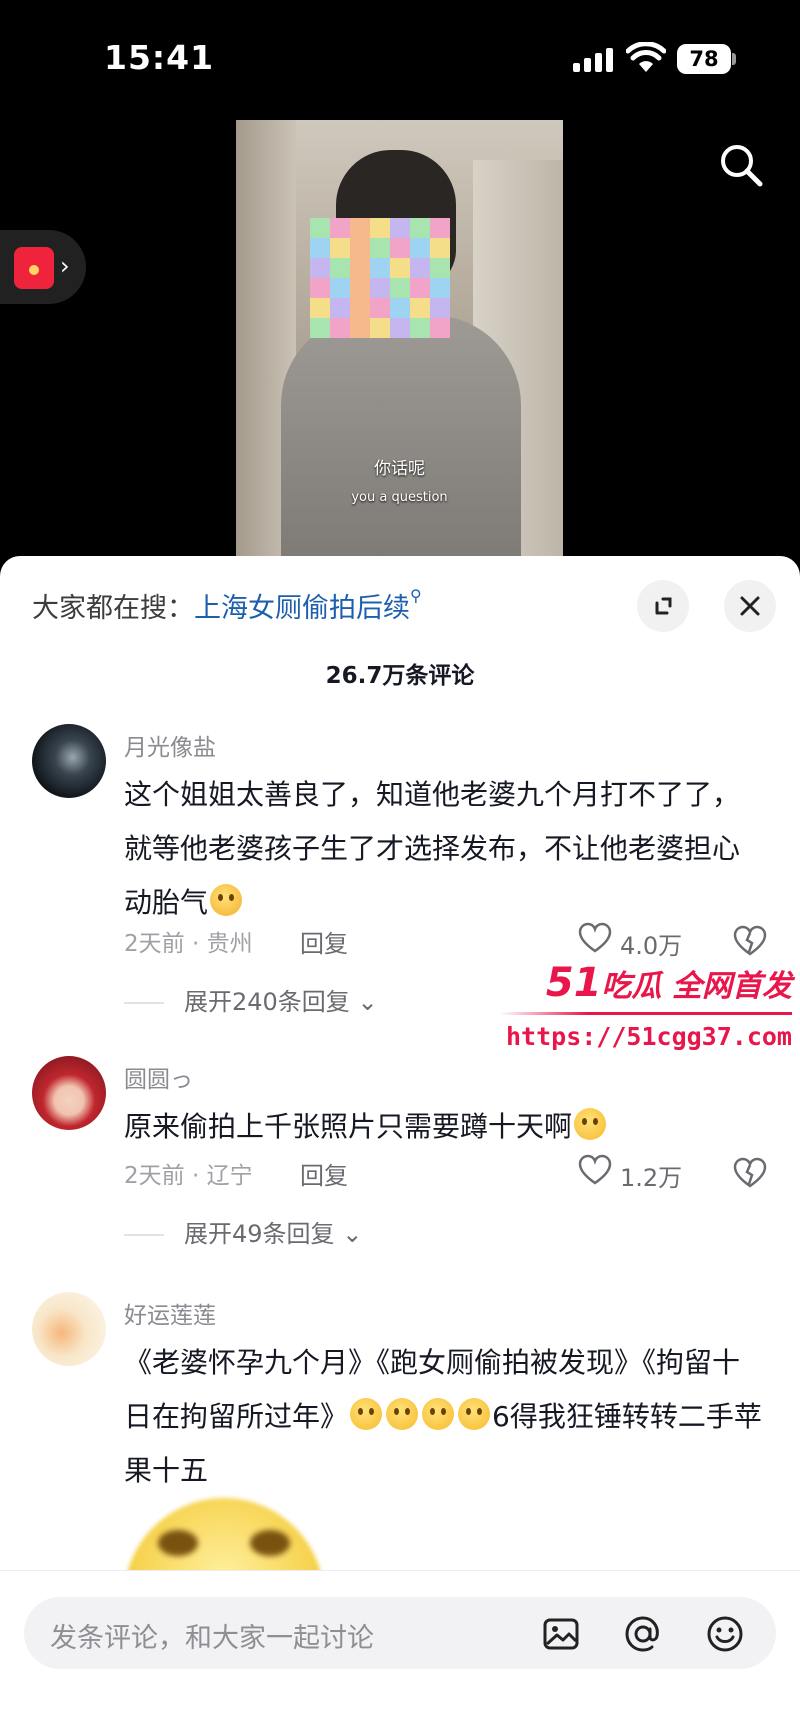 The image size is (800, 1735). What do you see at coordinates (704, 59) in the screenshot?
I see `battery-level: 78` at bounding box center [704, 59].